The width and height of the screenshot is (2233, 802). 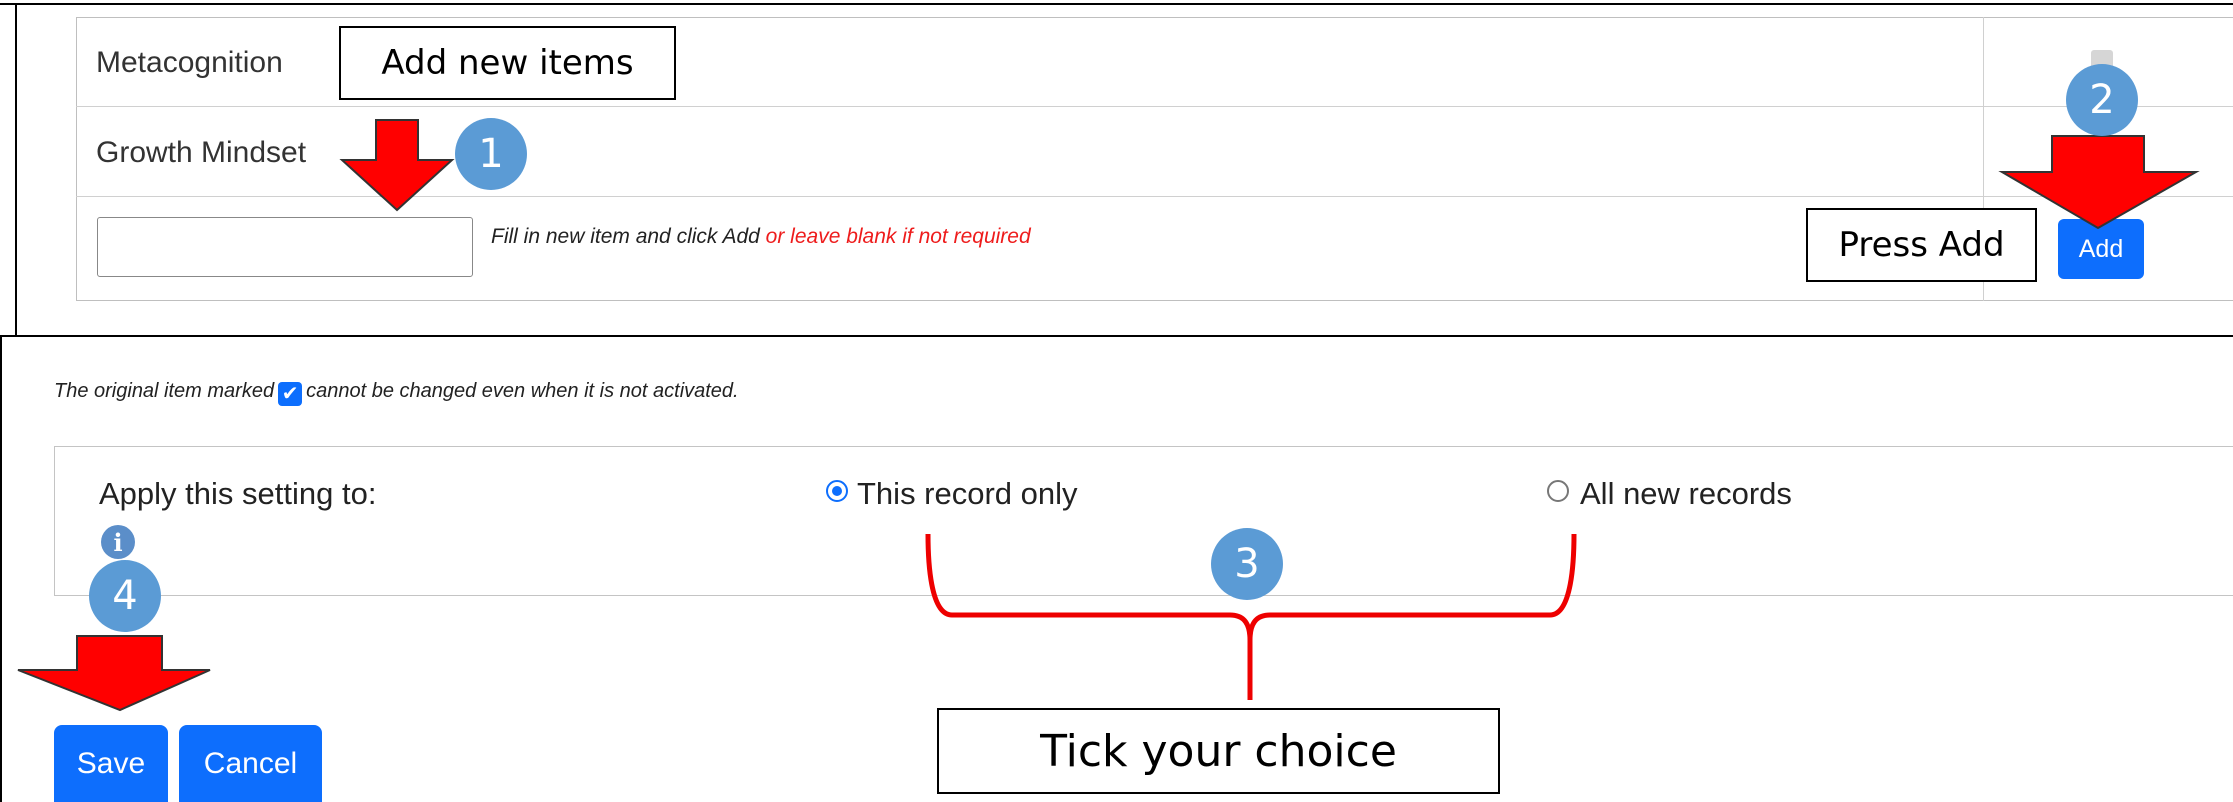 I want to click on step-badge-2: 2, so click(x=2102, y=100).